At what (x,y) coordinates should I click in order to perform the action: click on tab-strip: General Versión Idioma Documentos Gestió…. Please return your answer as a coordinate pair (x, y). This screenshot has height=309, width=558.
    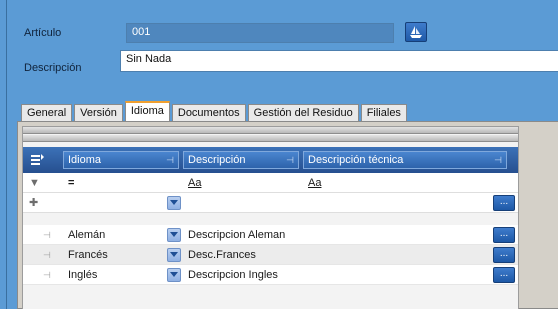
    Looking at the image, I should click on (215, 111).